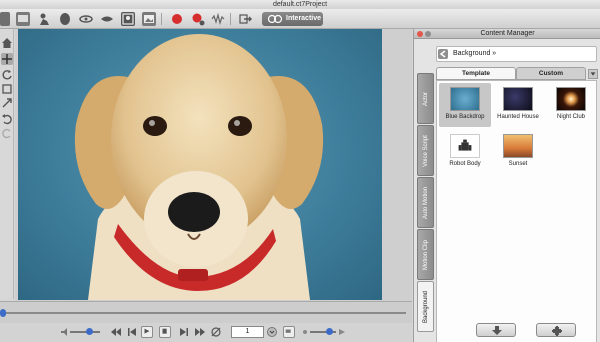  I want to click on list-item: Haunted House, so click(518, 105).